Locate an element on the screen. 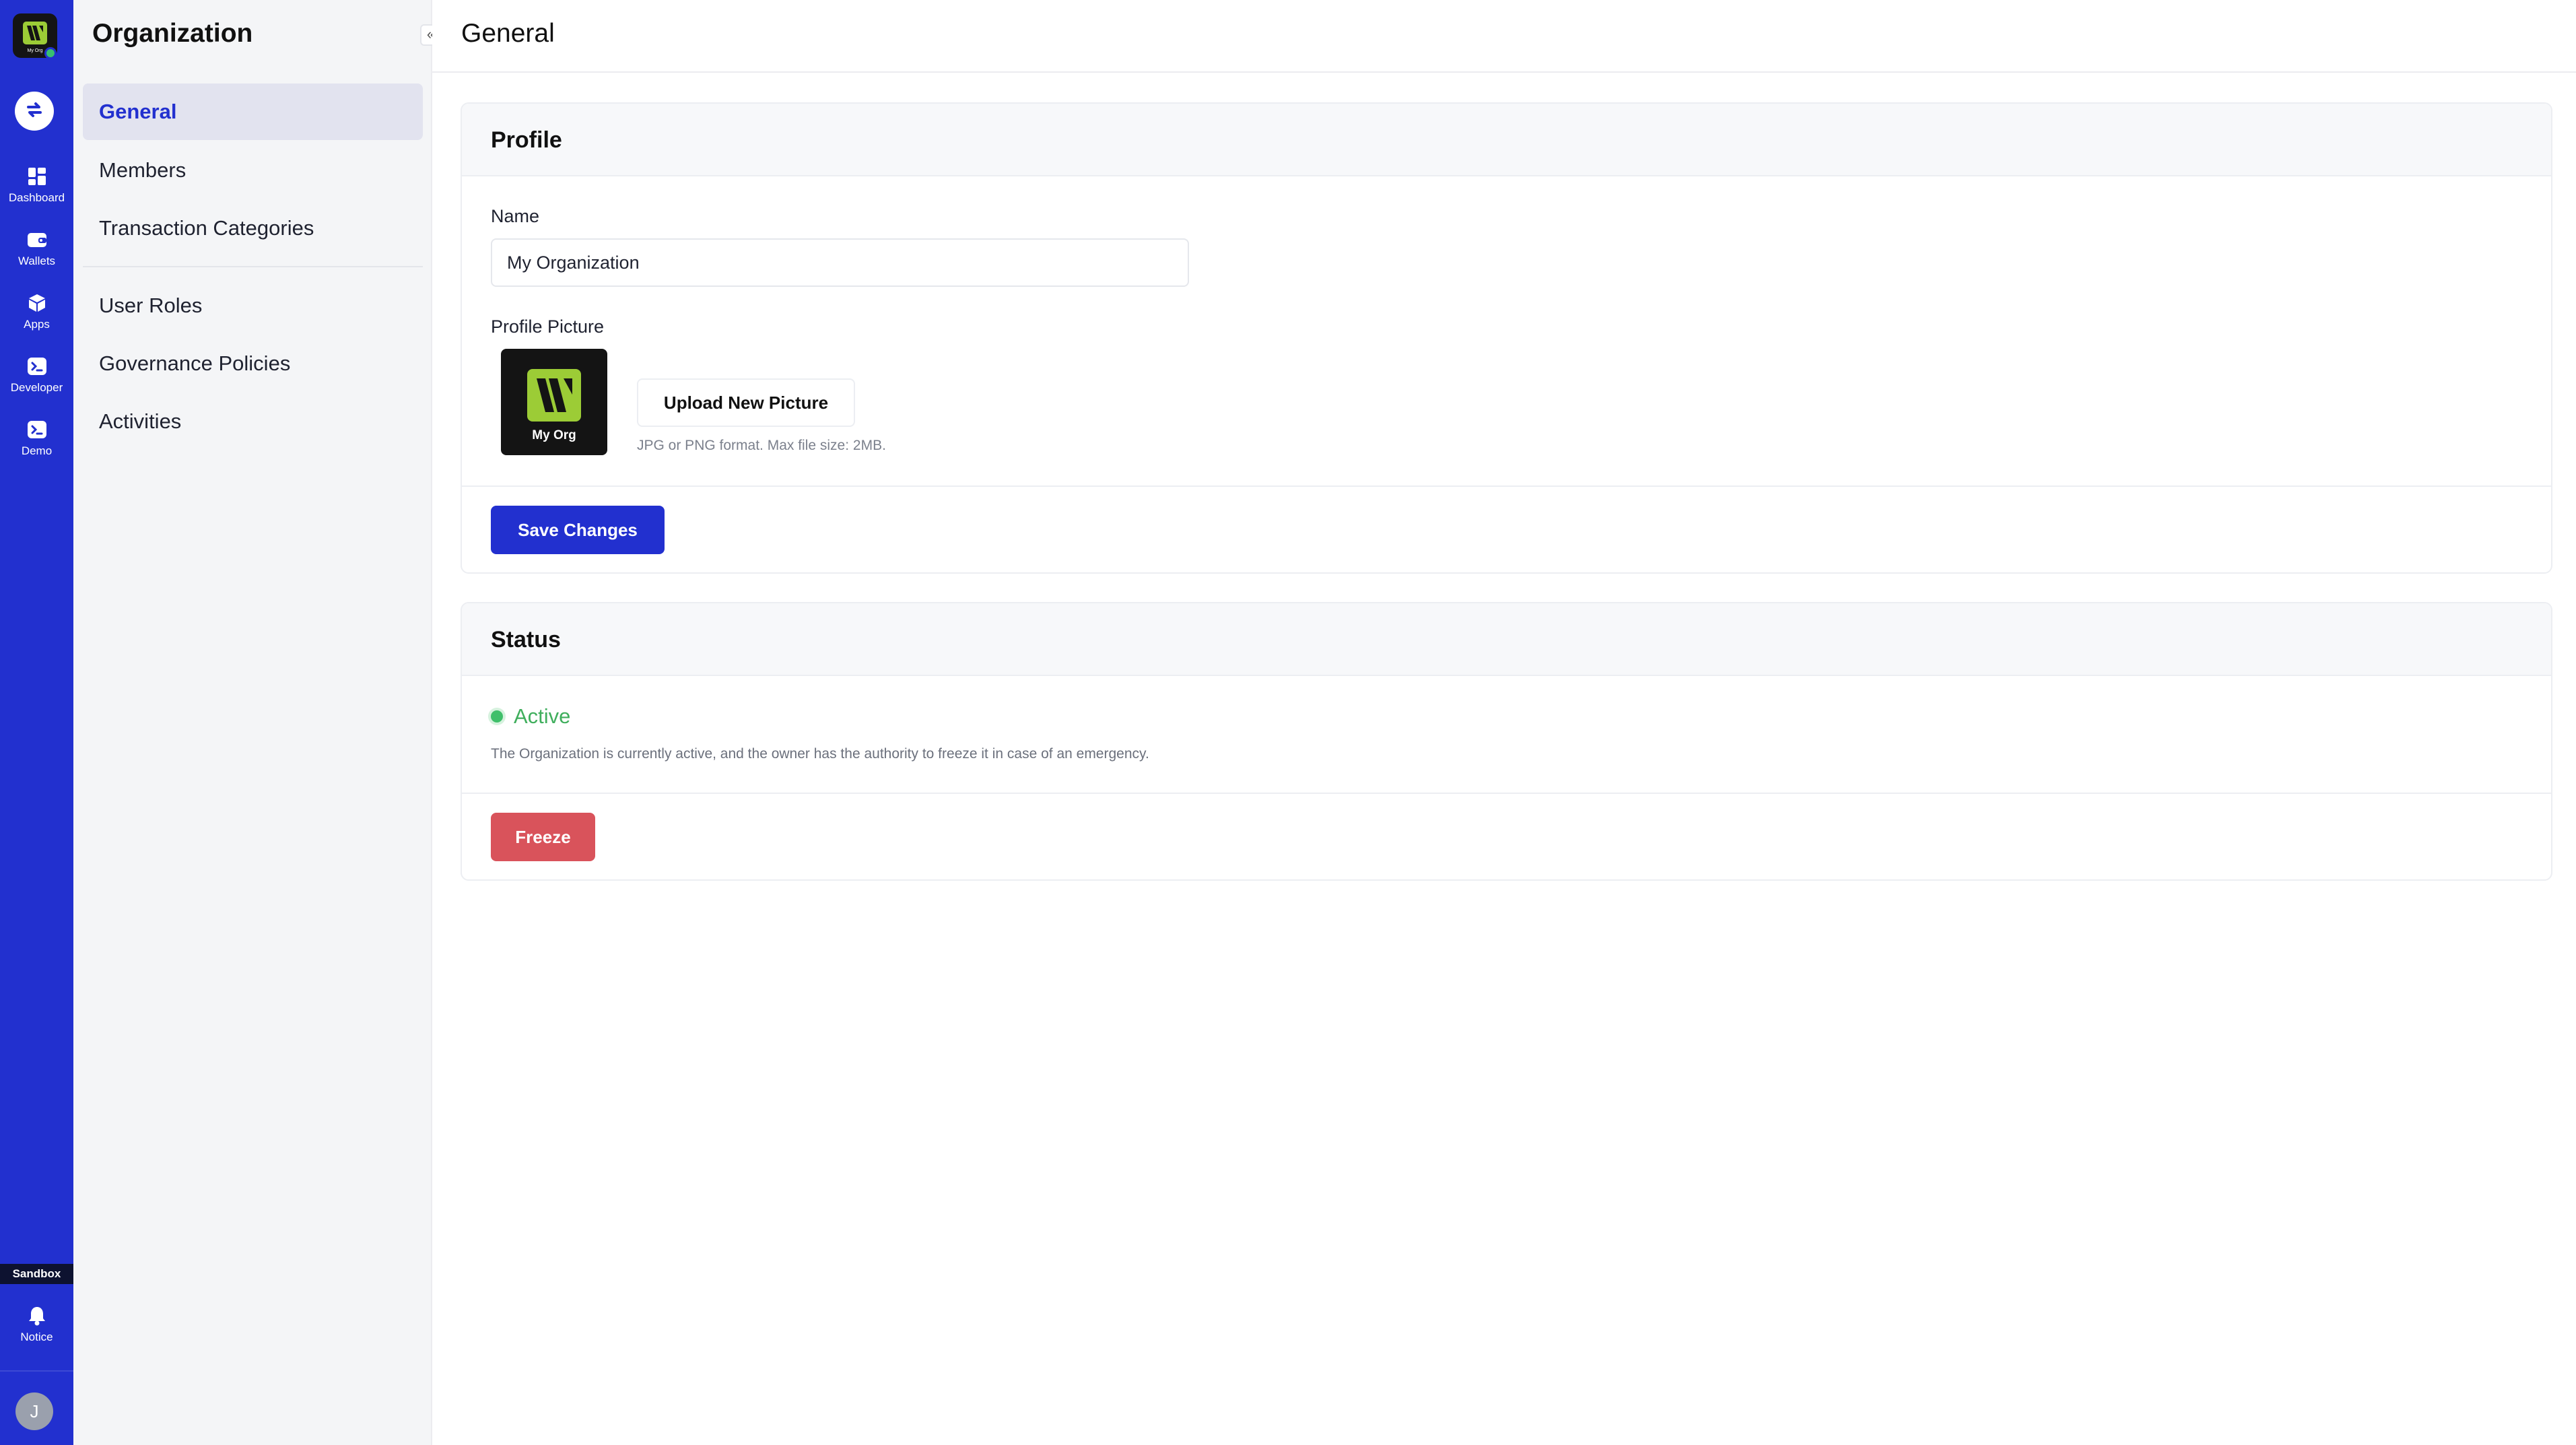 This screenshot has height=1445, width=2576. upload-picture-button: Upload New Picture is located at coordinates (746, 402).